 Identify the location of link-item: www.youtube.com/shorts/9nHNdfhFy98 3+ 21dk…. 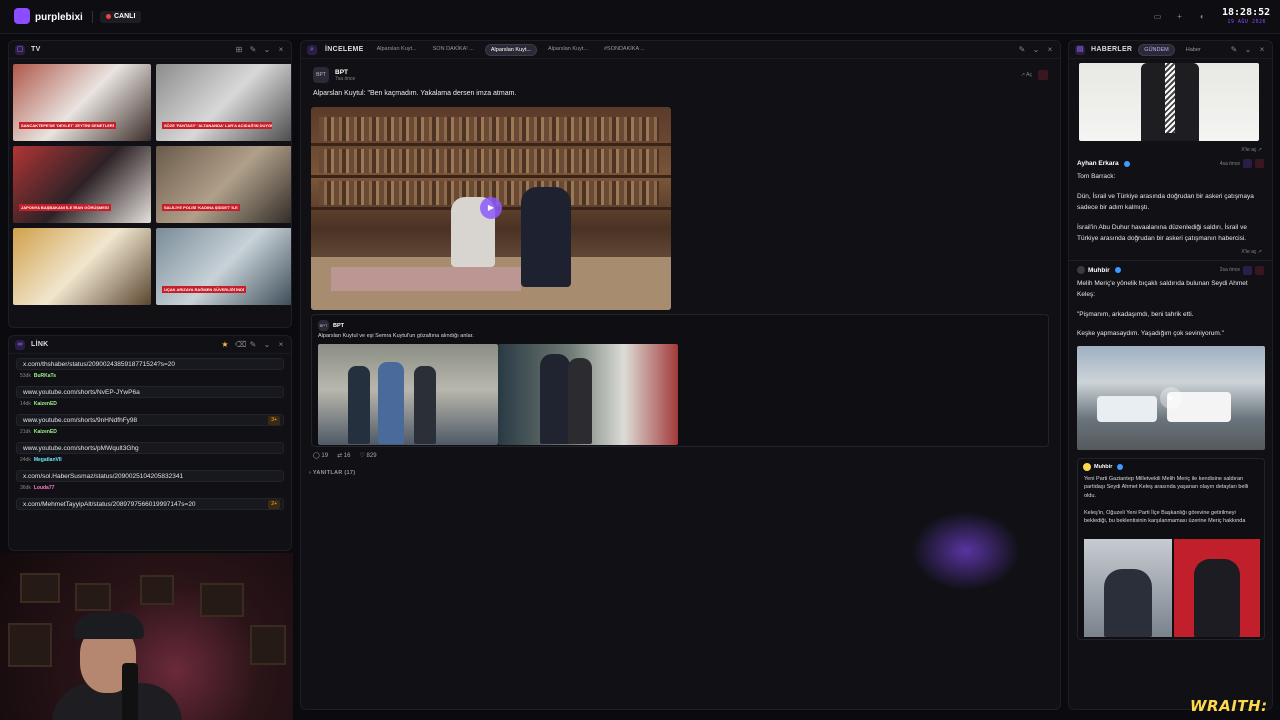
(150, 424).